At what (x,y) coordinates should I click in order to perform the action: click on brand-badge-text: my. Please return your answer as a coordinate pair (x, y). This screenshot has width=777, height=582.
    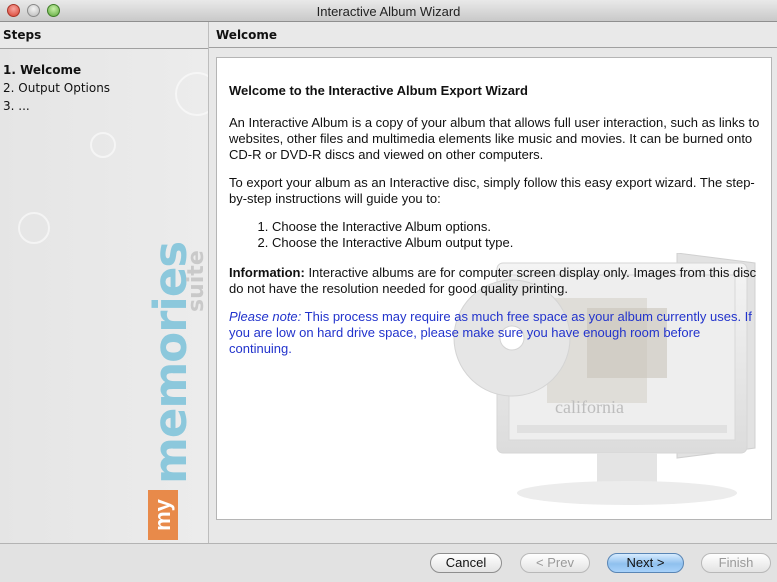
    Looking at the image, I should click on (163, 515).